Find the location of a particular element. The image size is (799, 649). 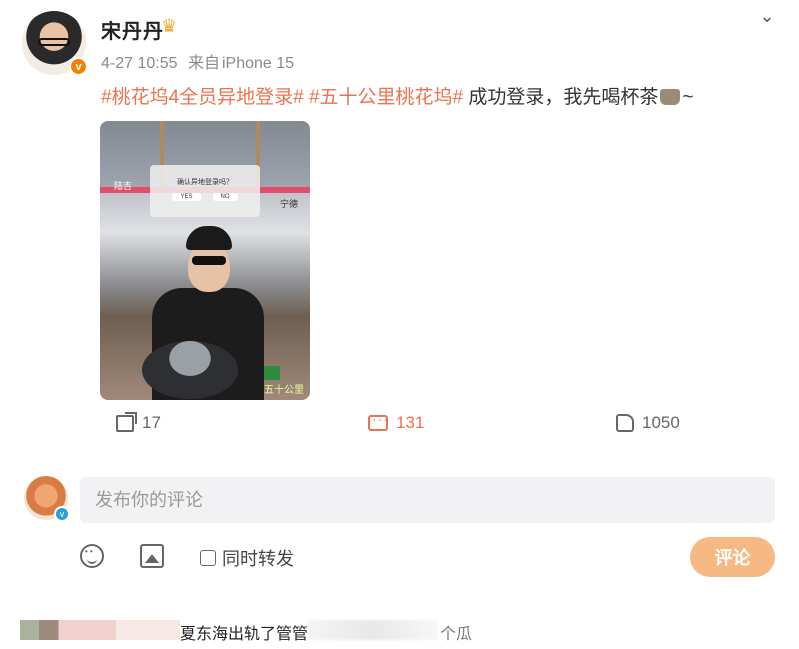

person-sunglasses is located at coordinates (209, 260).